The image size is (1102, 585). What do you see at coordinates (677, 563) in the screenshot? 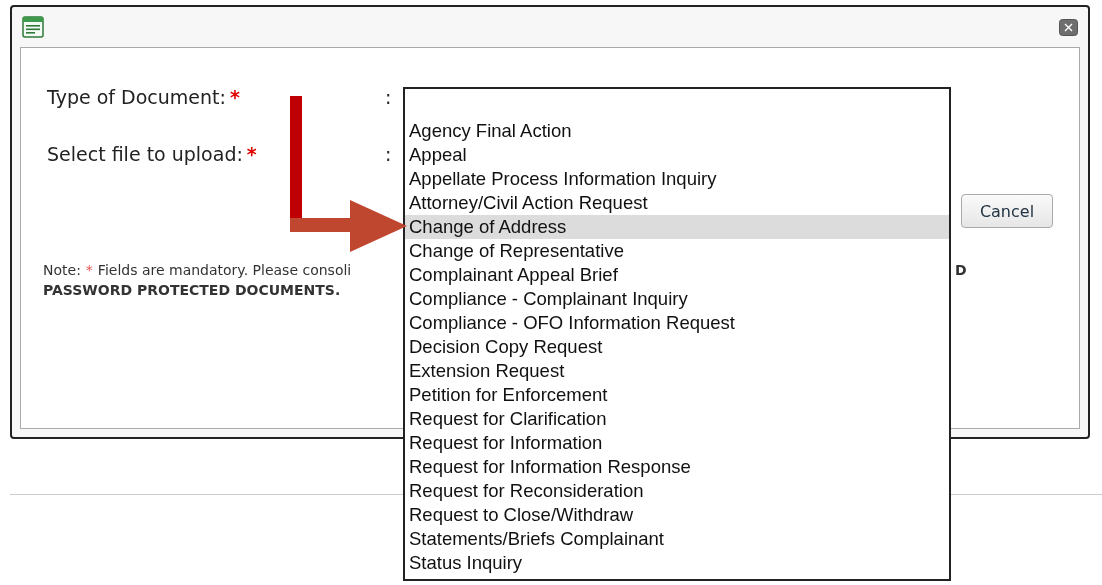
I see `dropdown-option: Status Inquiry` at bounding box center [677, 563].